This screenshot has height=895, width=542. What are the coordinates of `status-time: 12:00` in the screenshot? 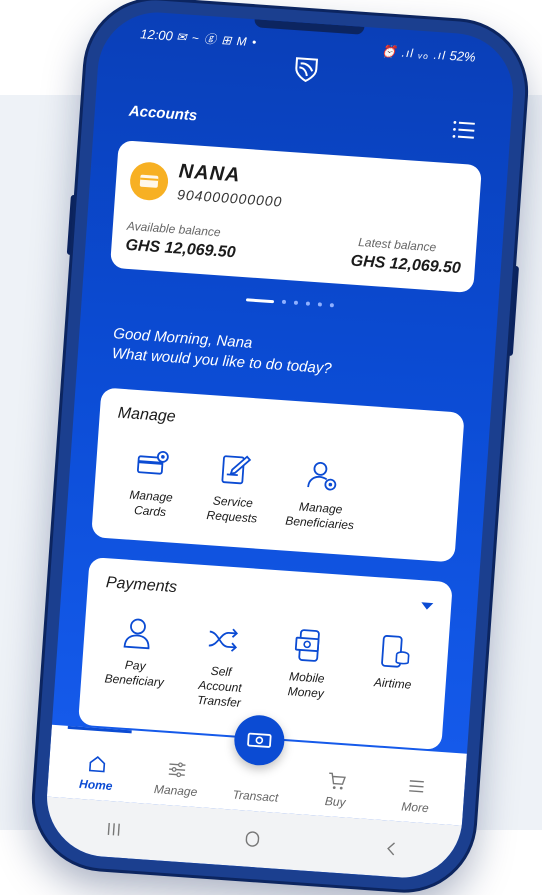 It's located at (156, 34).